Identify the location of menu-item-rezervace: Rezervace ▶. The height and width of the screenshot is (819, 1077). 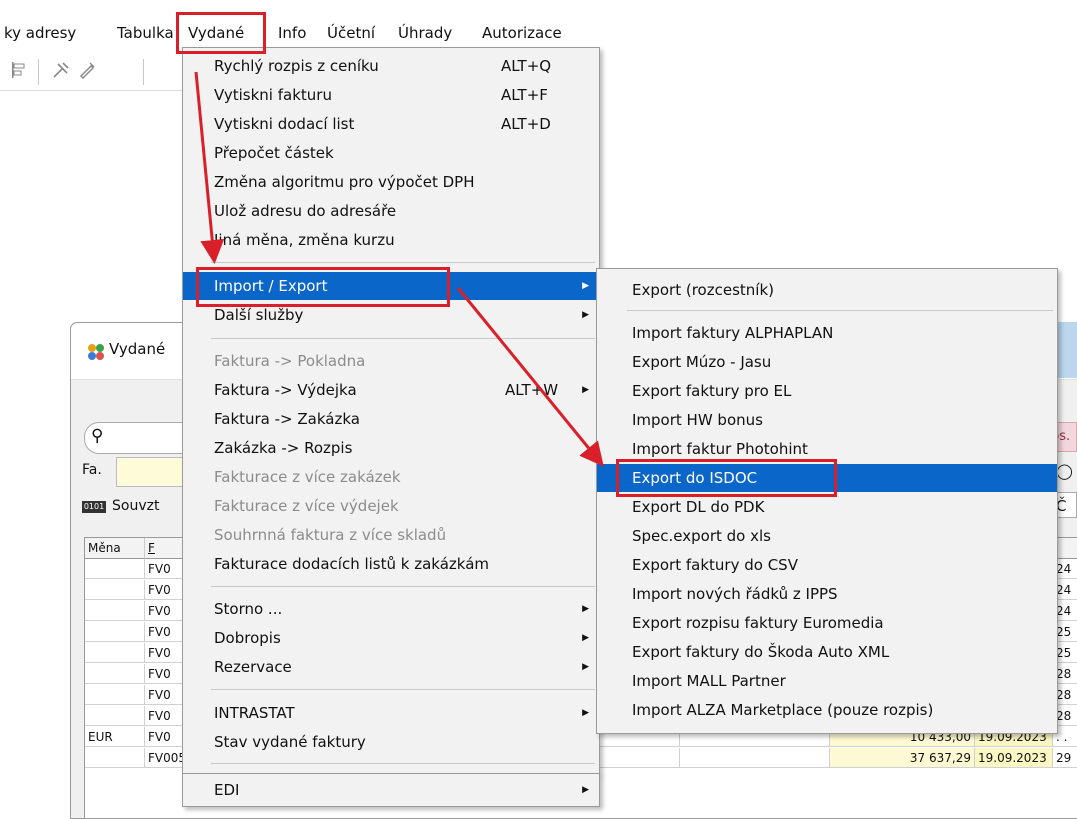
(391, 667).